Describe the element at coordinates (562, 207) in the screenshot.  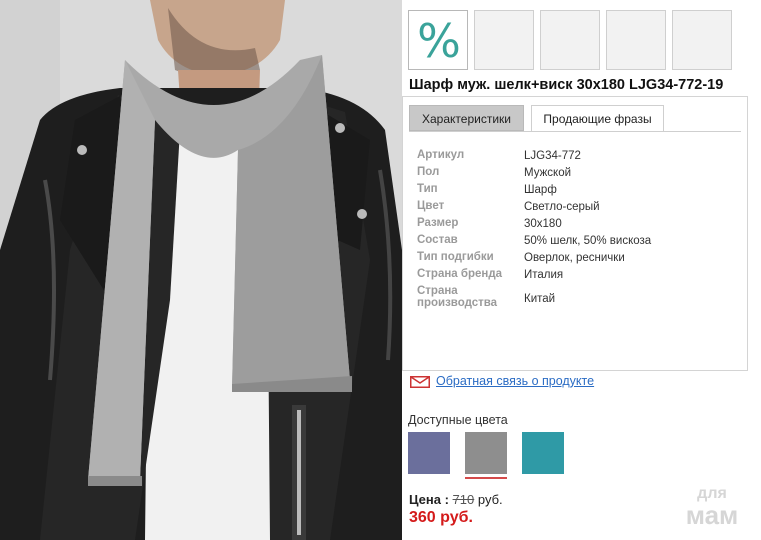
I see `spec-value: Светло-серый` at that location.